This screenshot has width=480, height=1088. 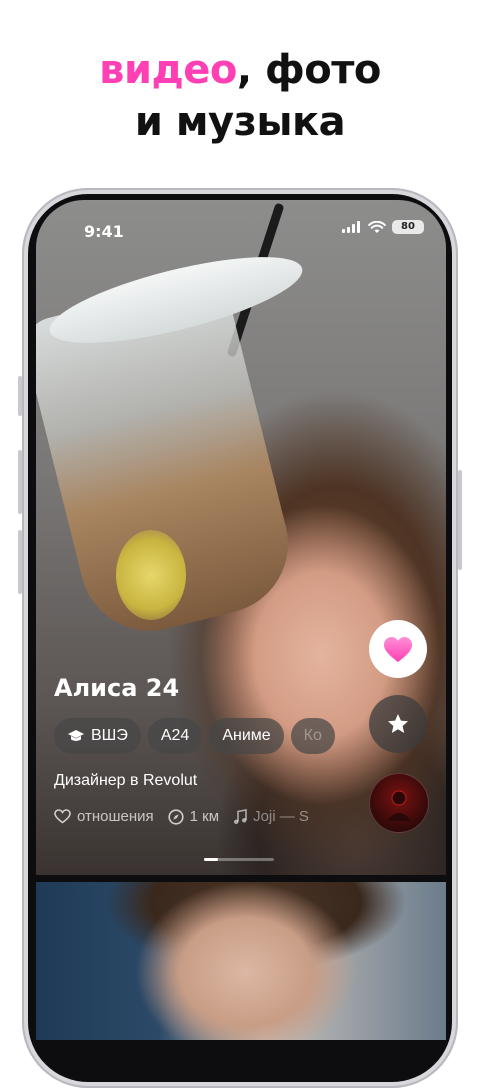 I want to click on next-profile-photo, so click(x=241, y=961).